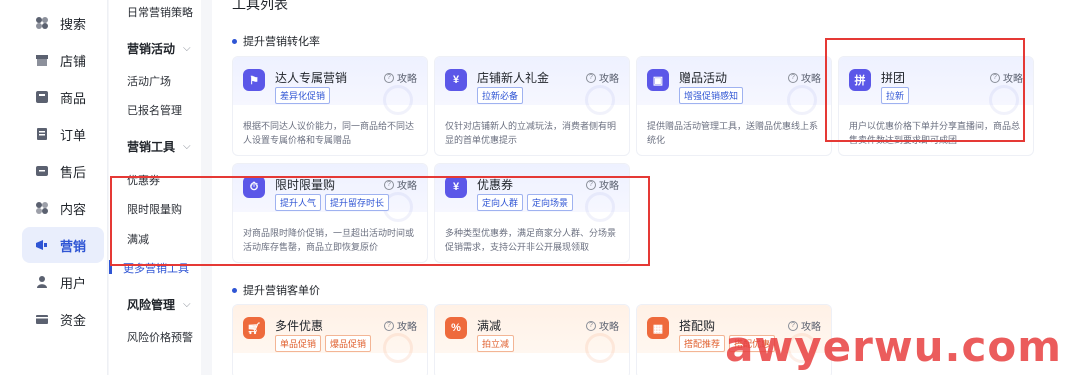 The image size is (1080, 375). What do you see at coordinates (456, 80) in the screenshot?
I see `gift-money-icon: ¥` at bounding box center [456, 80].